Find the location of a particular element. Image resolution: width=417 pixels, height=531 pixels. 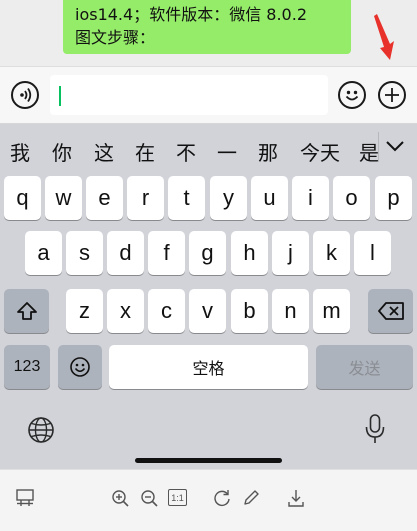

key-f: f is located at coordinates (166, 253).